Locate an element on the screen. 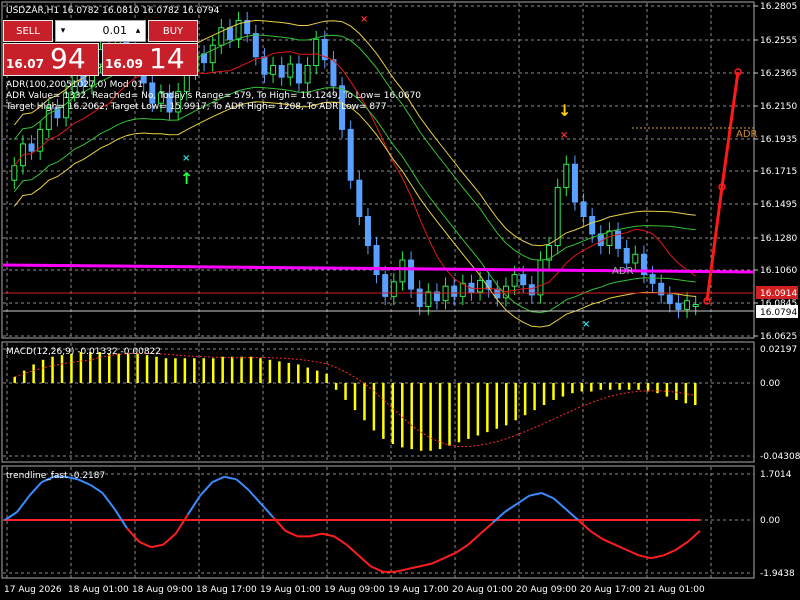  lot-size-field: ▾ 0.01 ▴ is located at coordinates (100, 31).